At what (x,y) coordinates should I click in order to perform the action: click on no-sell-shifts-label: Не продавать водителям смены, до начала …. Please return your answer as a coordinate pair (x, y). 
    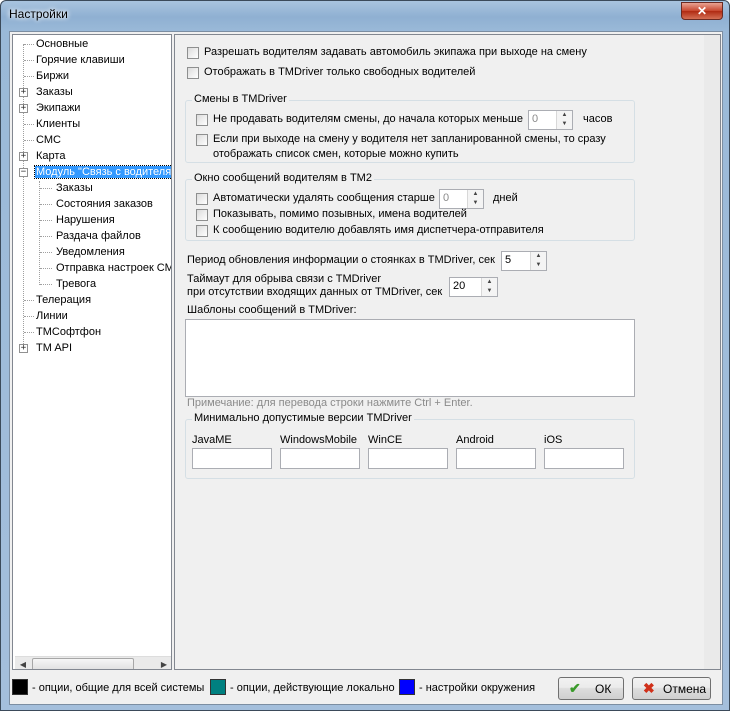
    Looking at the image, I should click on (368, 119).